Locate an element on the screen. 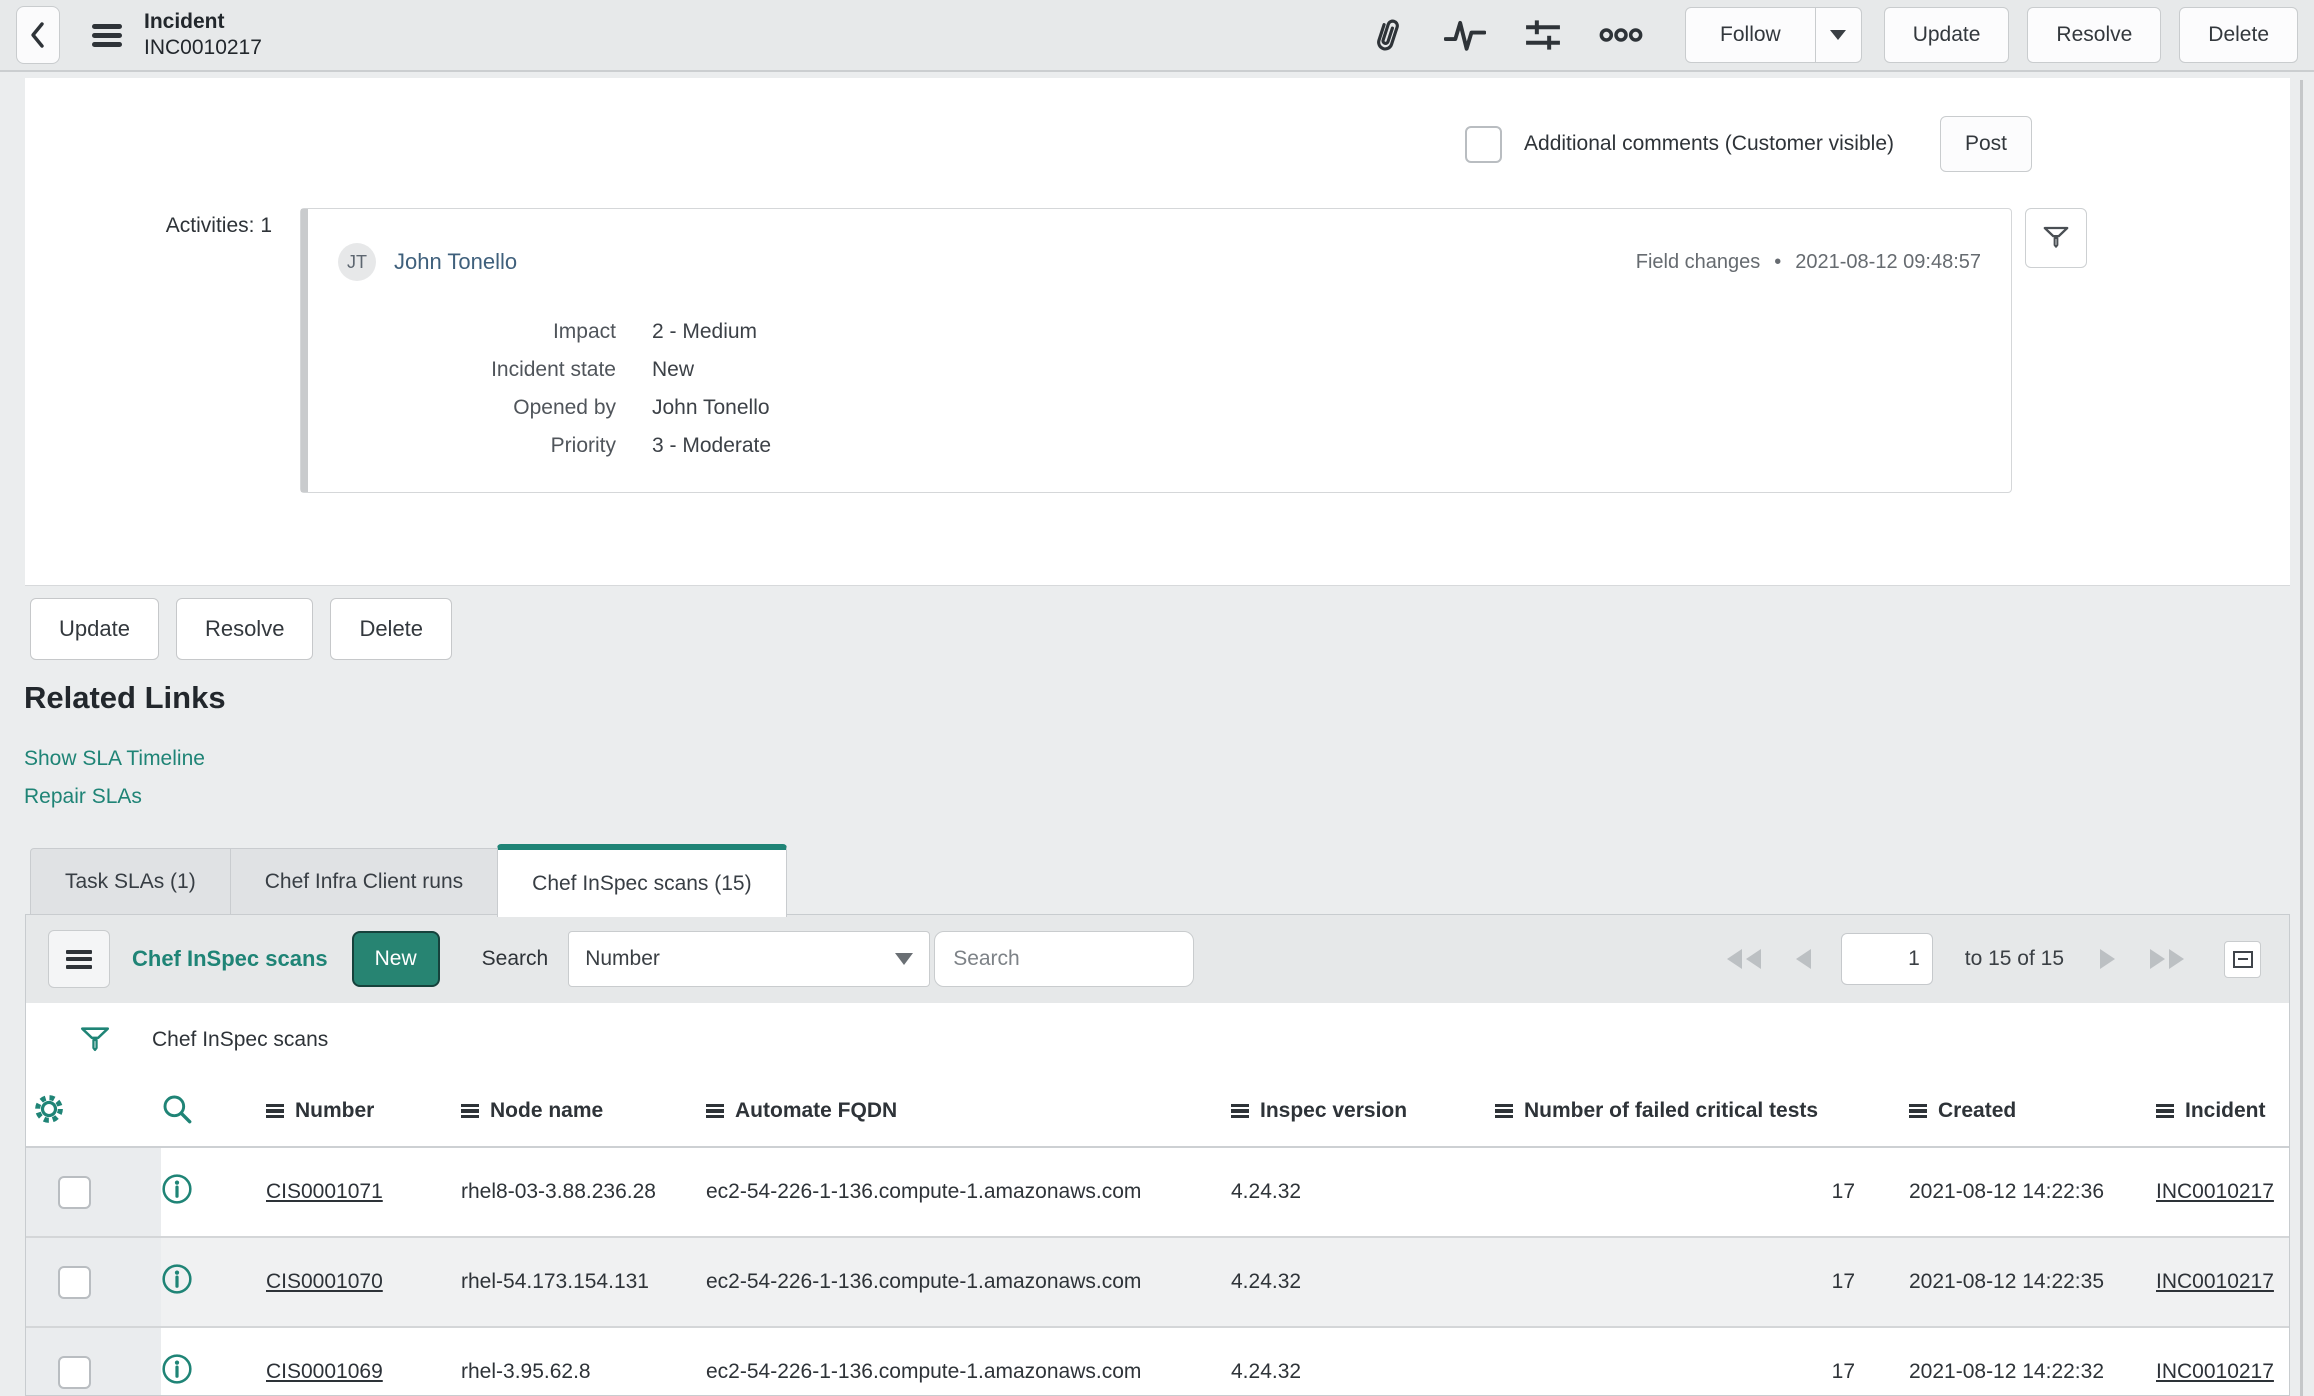 The image size is (2314, 1396). update-button: Update is located at coordinates (94, 629).